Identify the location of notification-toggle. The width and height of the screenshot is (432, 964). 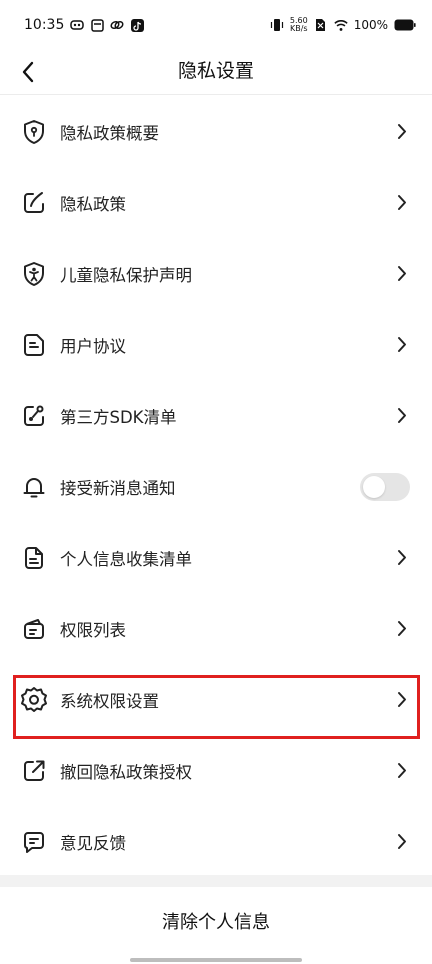
(385, 486).